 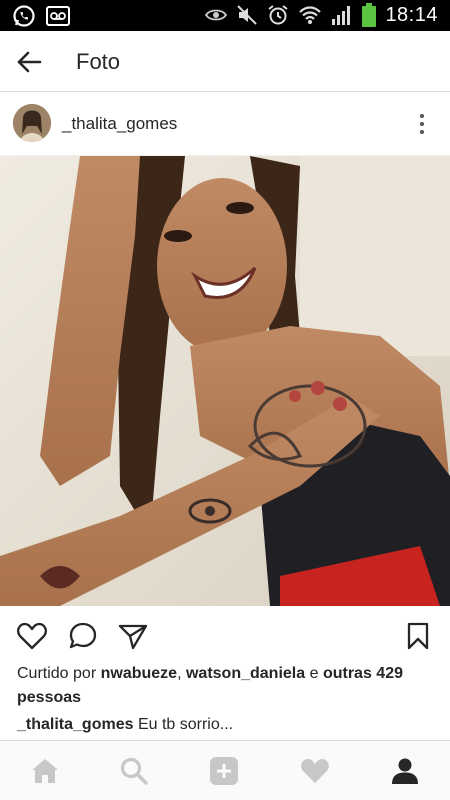 I want to click on status-bar: 18:14, so click(x=225, y=15).